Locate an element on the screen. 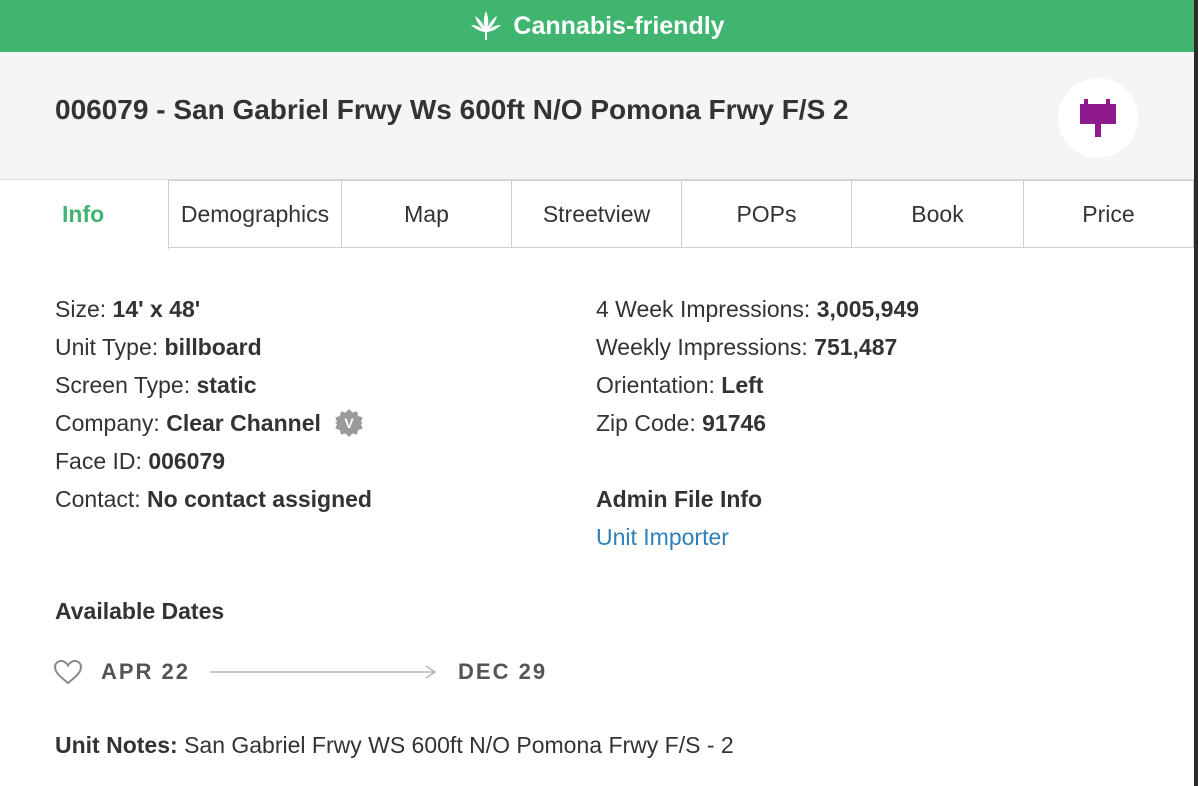 Image resolution: width=1198 pixels, height=786 pixels. size-row: Size: 14' x 48' is located at coordinates (213, 309).